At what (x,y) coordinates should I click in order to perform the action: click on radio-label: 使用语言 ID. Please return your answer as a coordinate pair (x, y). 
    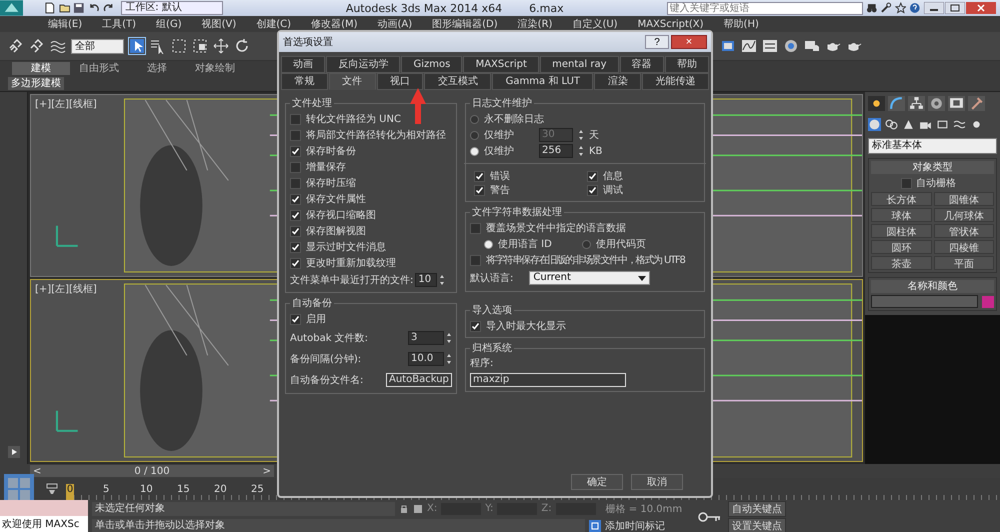
    Looking at the image, I should click on (525, 244).